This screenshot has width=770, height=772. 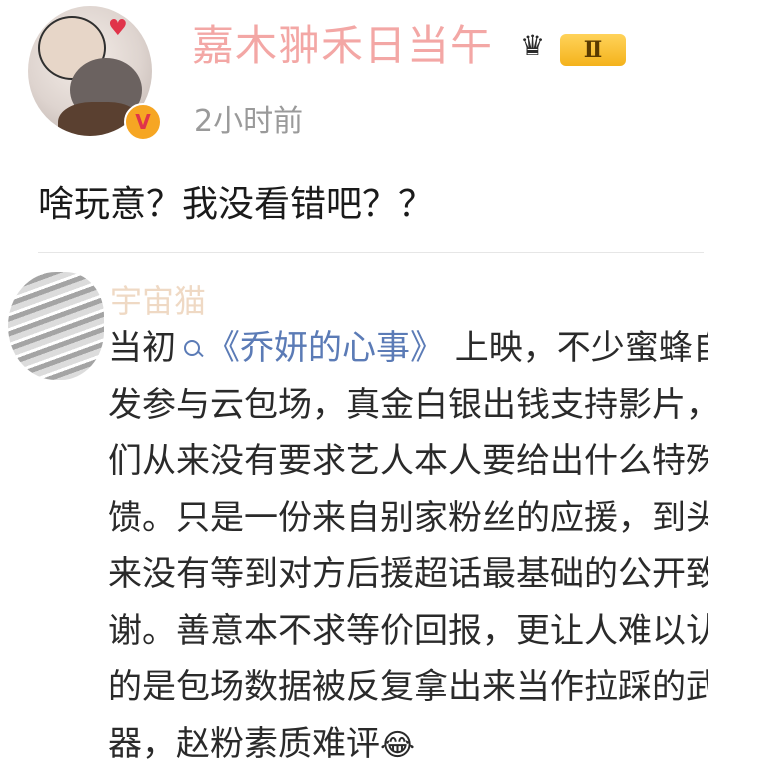 I want to click on quoted-line: 的是包场数据被反复拿出来当作拉踩的武, so click(x=408, y=687).